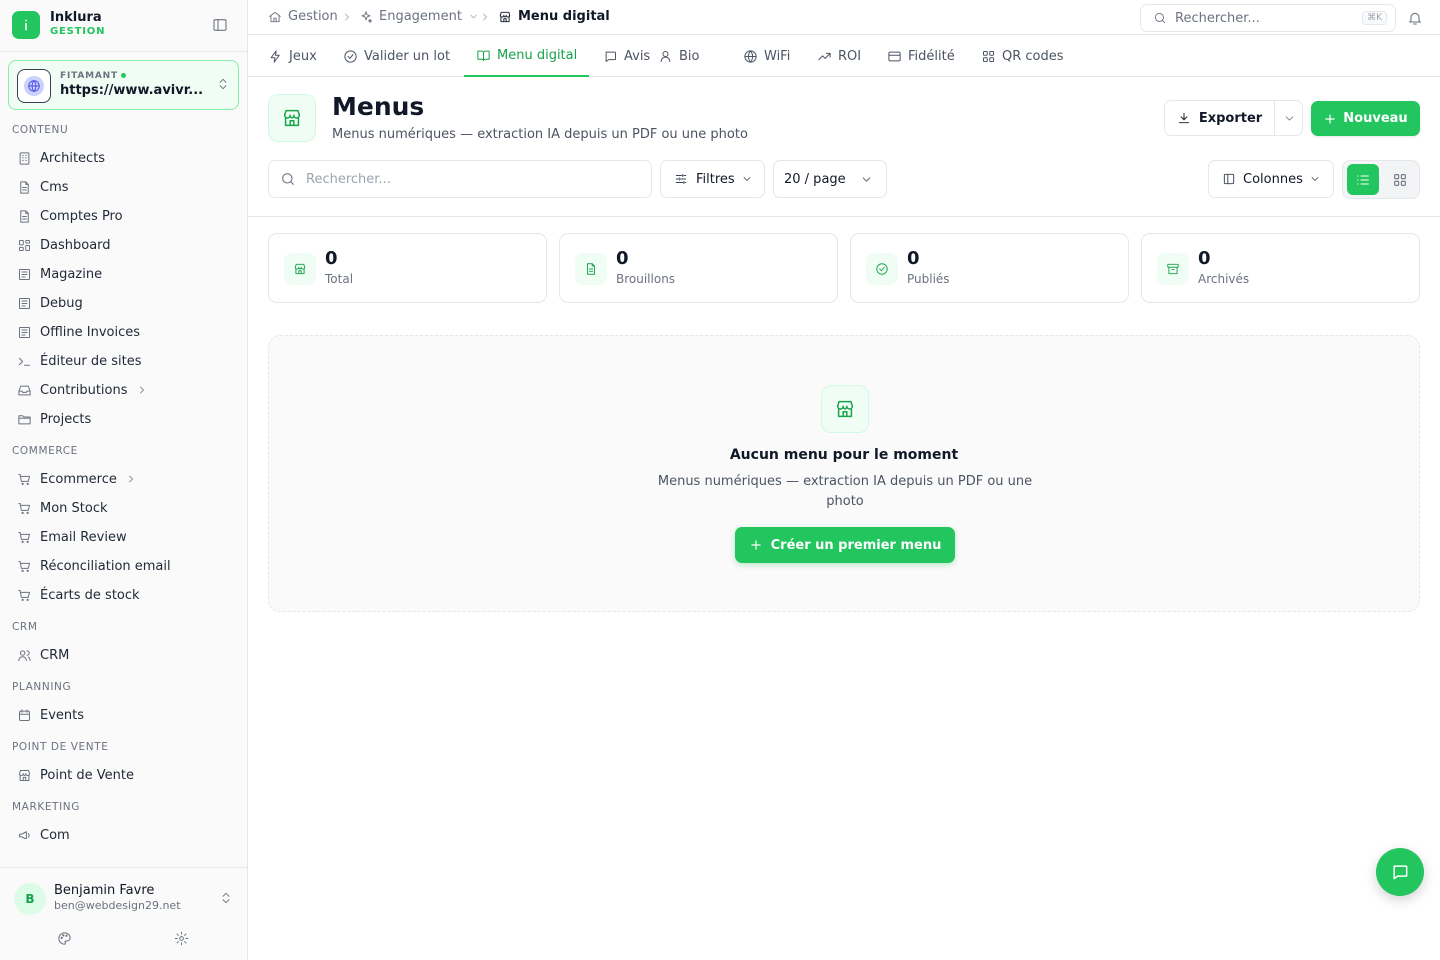  I want to click on user-menu: B Benjamin Favre ben@webdesign29.net, so click(123, 913).